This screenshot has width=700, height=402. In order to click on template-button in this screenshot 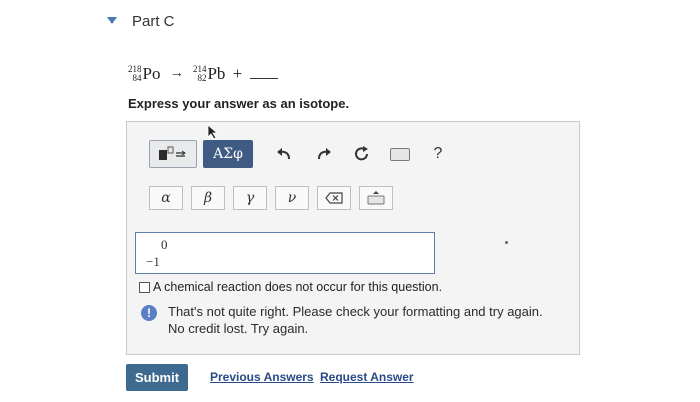, I will do `click(173, 154)`.